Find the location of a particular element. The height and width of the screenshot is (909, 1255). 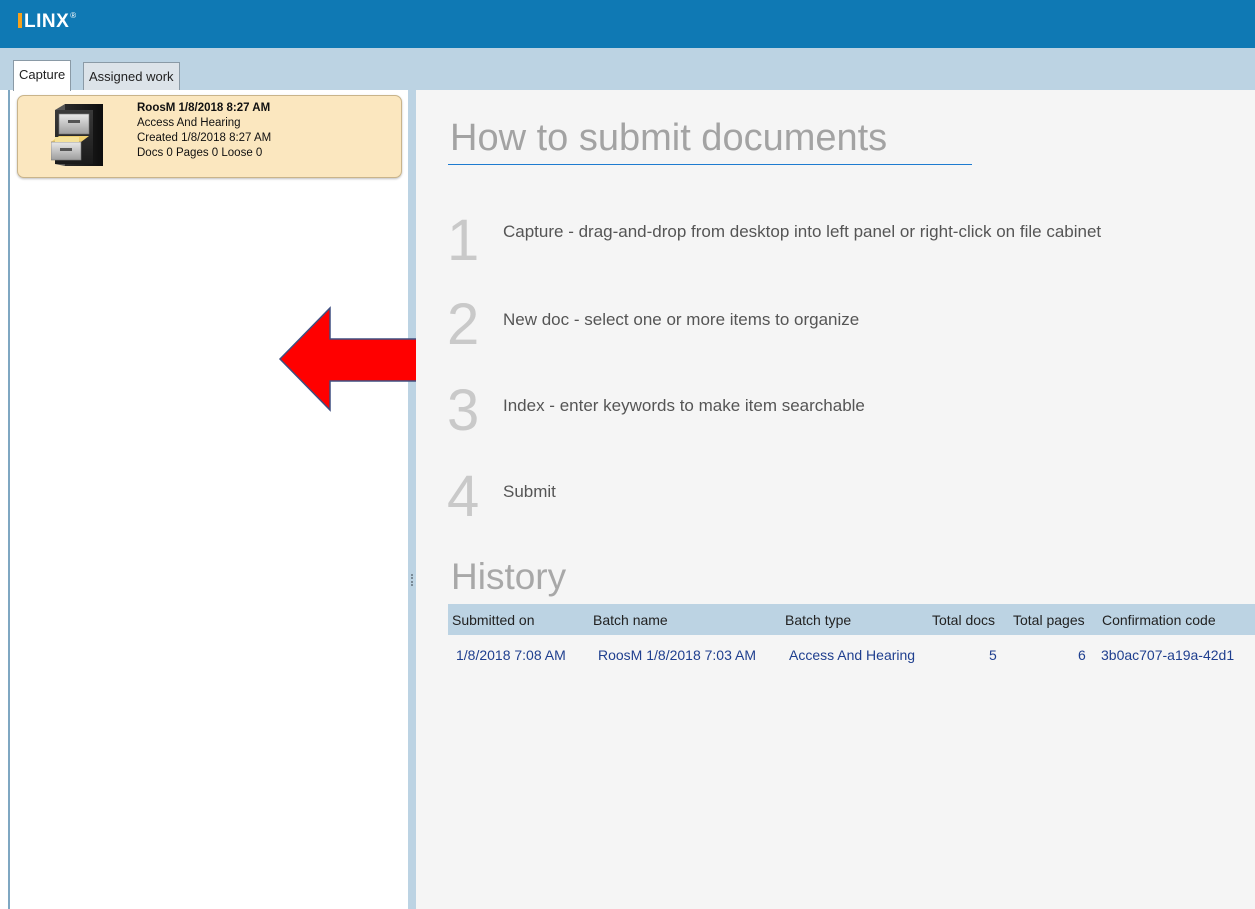

cell-total-docs: 5 is located at coordinates (993, 655).